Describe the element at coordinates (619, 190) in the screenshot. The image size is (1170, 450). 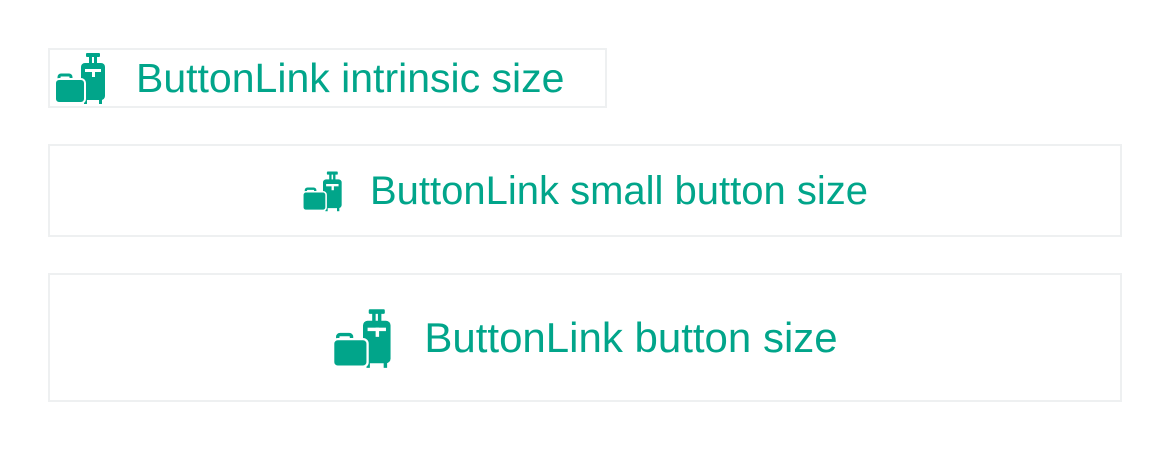
I see `button-label: ButtonLink small button size` at that location.